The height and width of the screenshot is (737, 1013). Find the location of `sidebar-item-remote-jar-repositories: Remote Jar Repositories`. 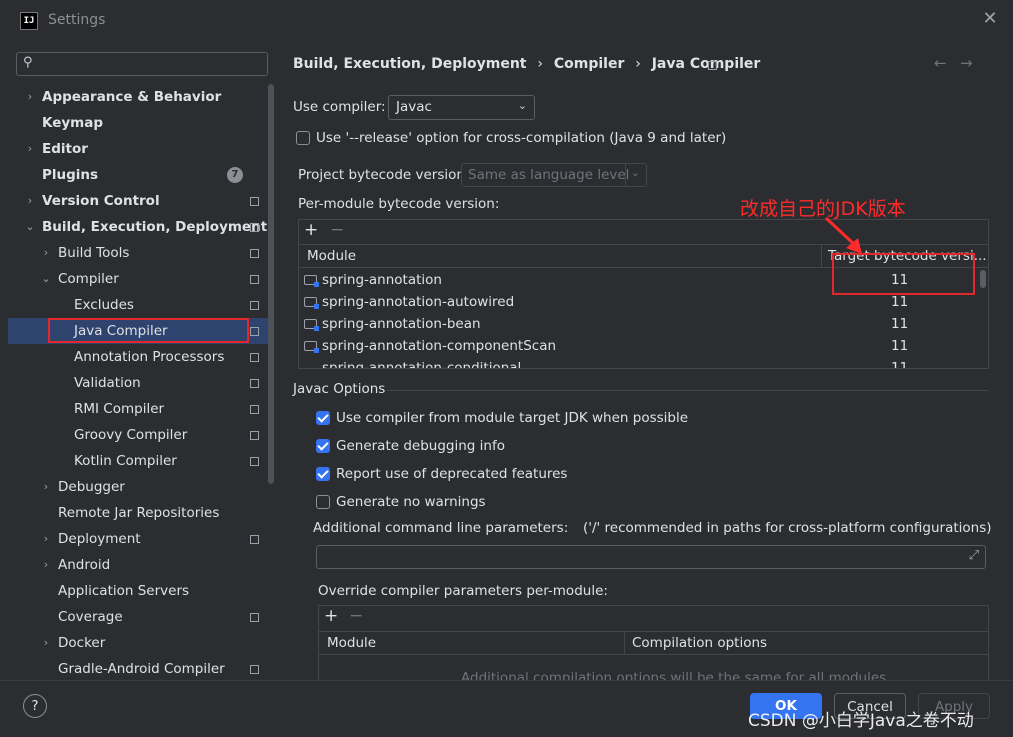

sidebar-item-remote-jar-repositories: Remote Jar Repositories is located at coordinates (138, 513).